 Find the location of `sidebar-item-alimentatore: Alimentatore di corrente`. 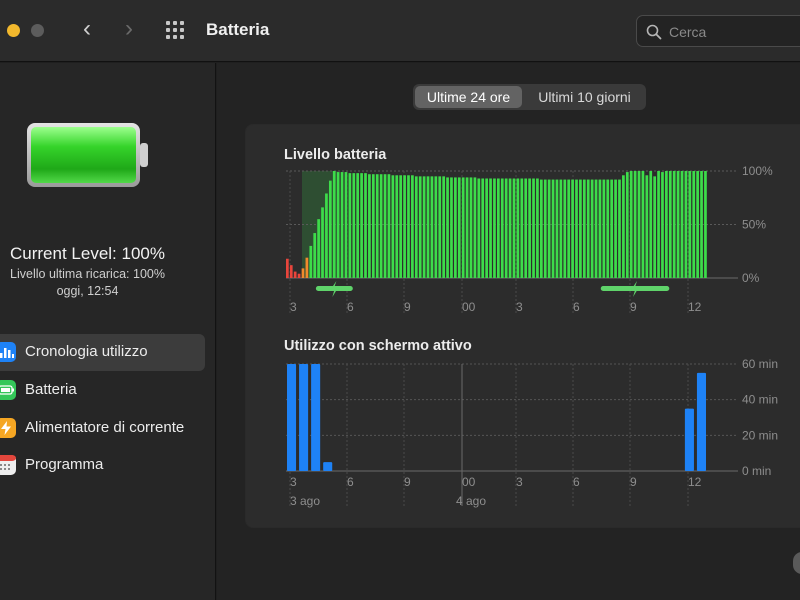

sidebar-item-alimentatore: Alimentatore di corrente is located at coordinates (102, 428).